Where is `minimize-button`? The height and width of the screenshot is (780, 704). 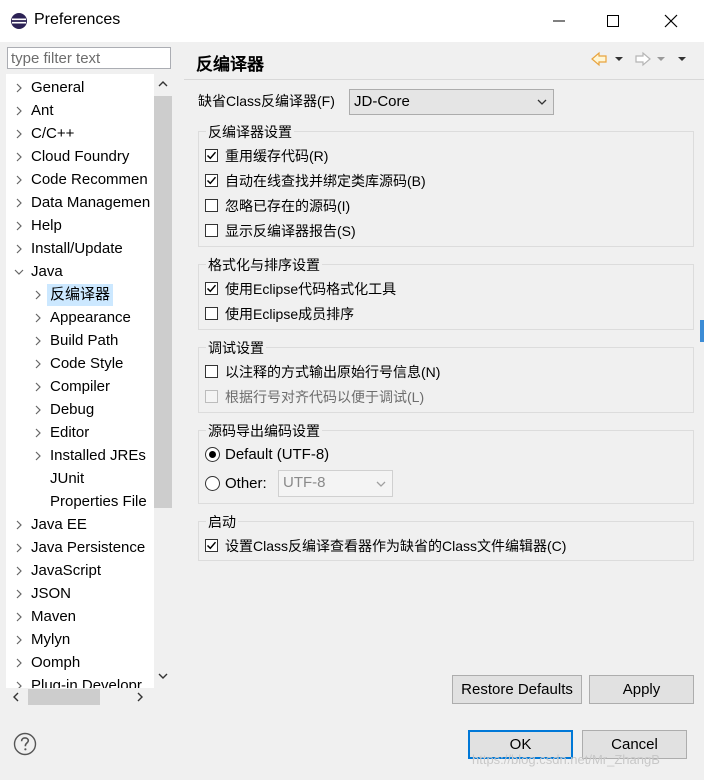 minimize-button is located at coordinates (559, 21).